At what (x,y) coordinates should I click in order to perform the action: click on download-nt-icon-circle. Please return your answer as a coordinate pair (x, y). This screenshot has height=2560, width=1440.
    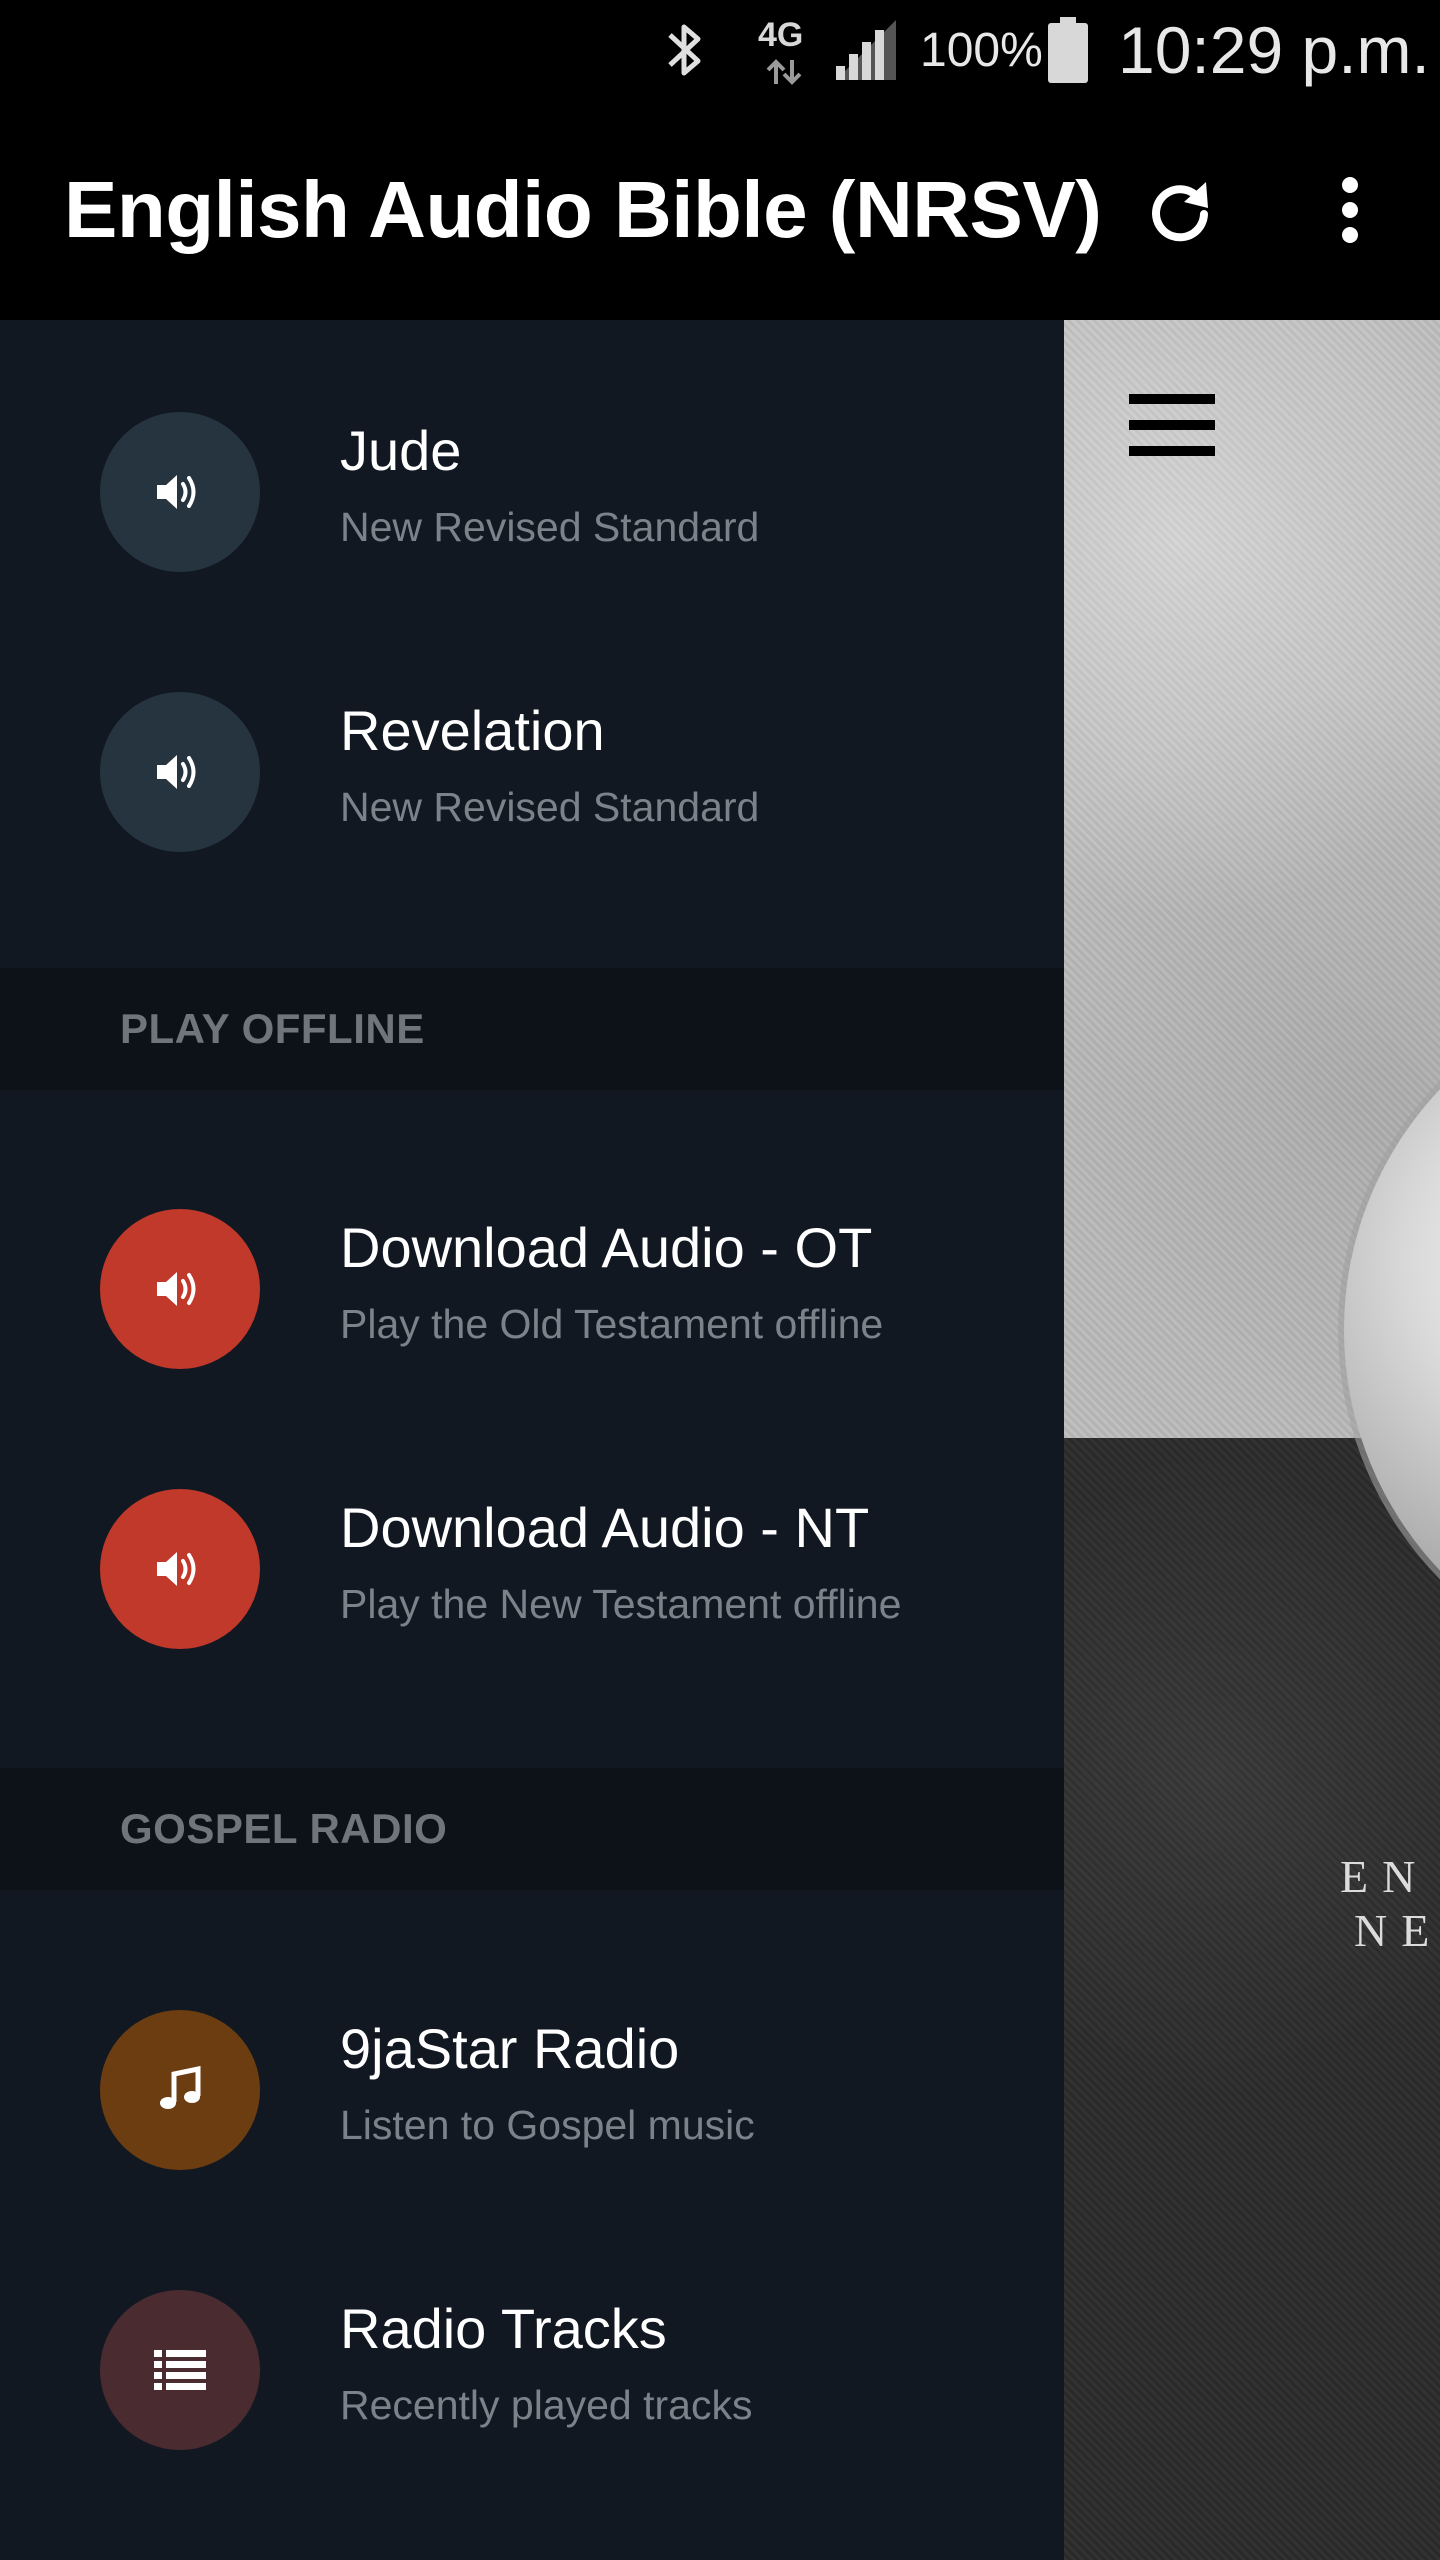
    Looking at the image, I should click on (180, 1569).